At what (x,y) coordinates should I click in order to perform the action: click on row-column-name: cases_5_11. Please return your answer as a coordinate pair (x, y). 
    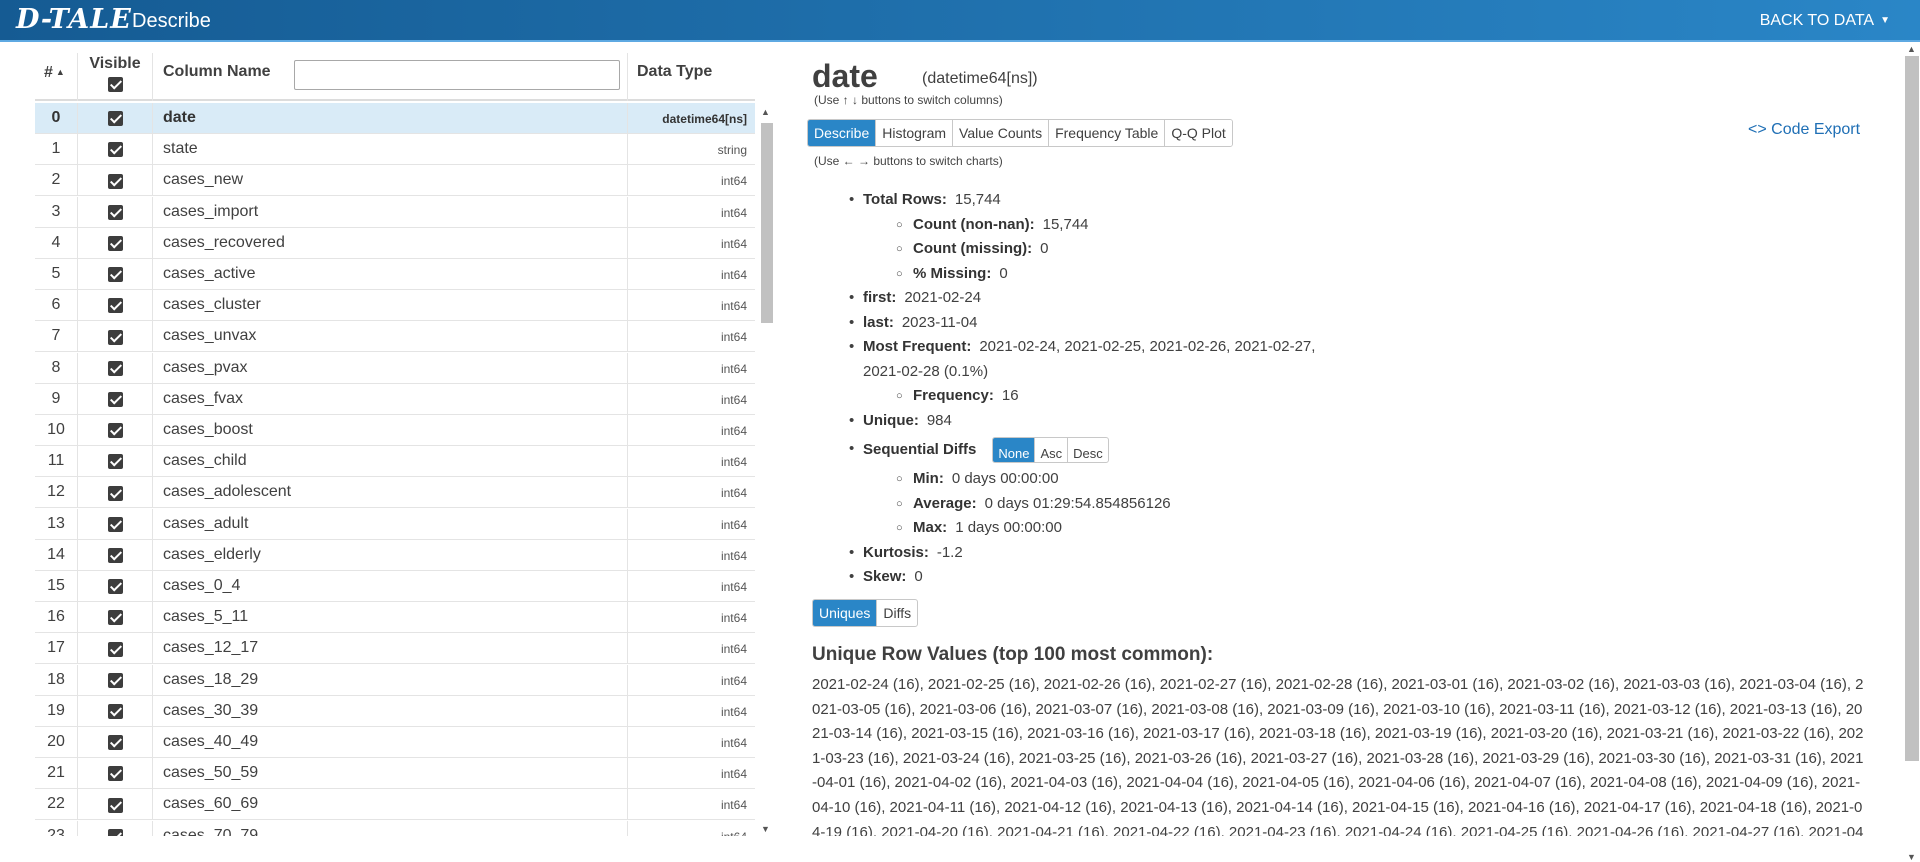
    Looking at the image, I should click on (390, 618).